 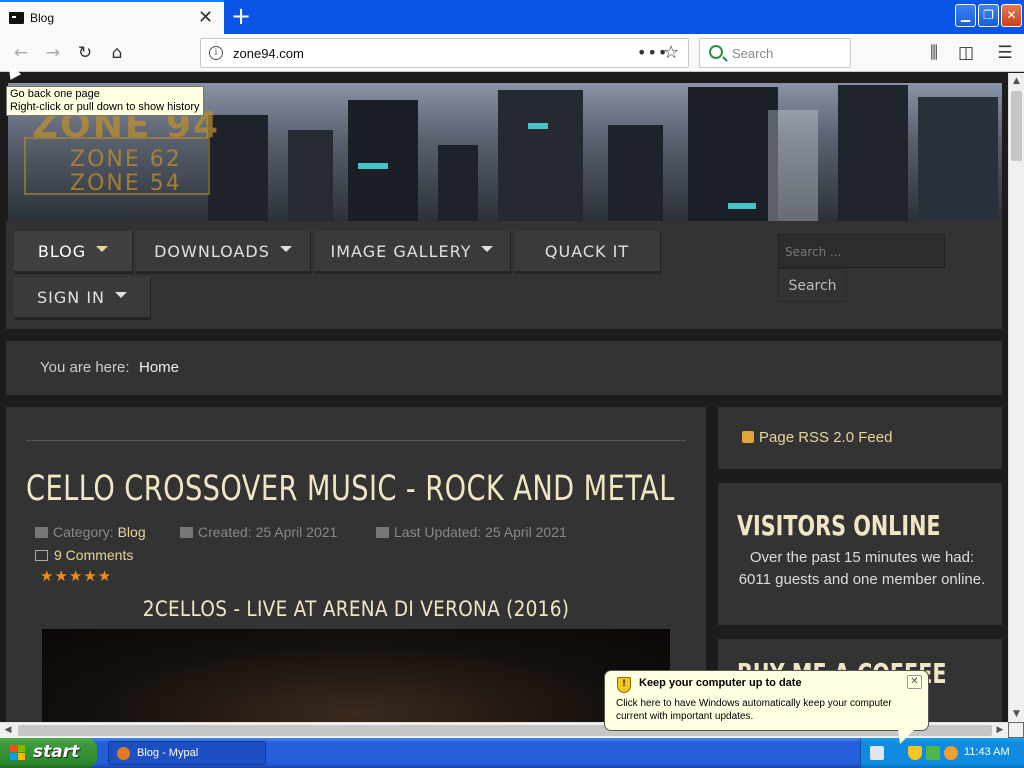 I want to click on clock: 11:43 AM, so click(x=987, y=752).